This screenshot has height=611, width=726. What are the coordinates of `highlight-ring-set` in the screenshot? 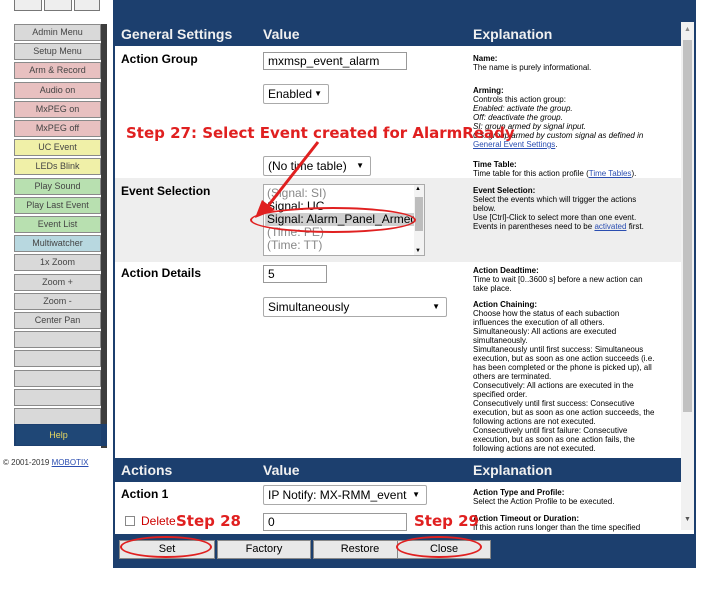 It's located at (166, 547).